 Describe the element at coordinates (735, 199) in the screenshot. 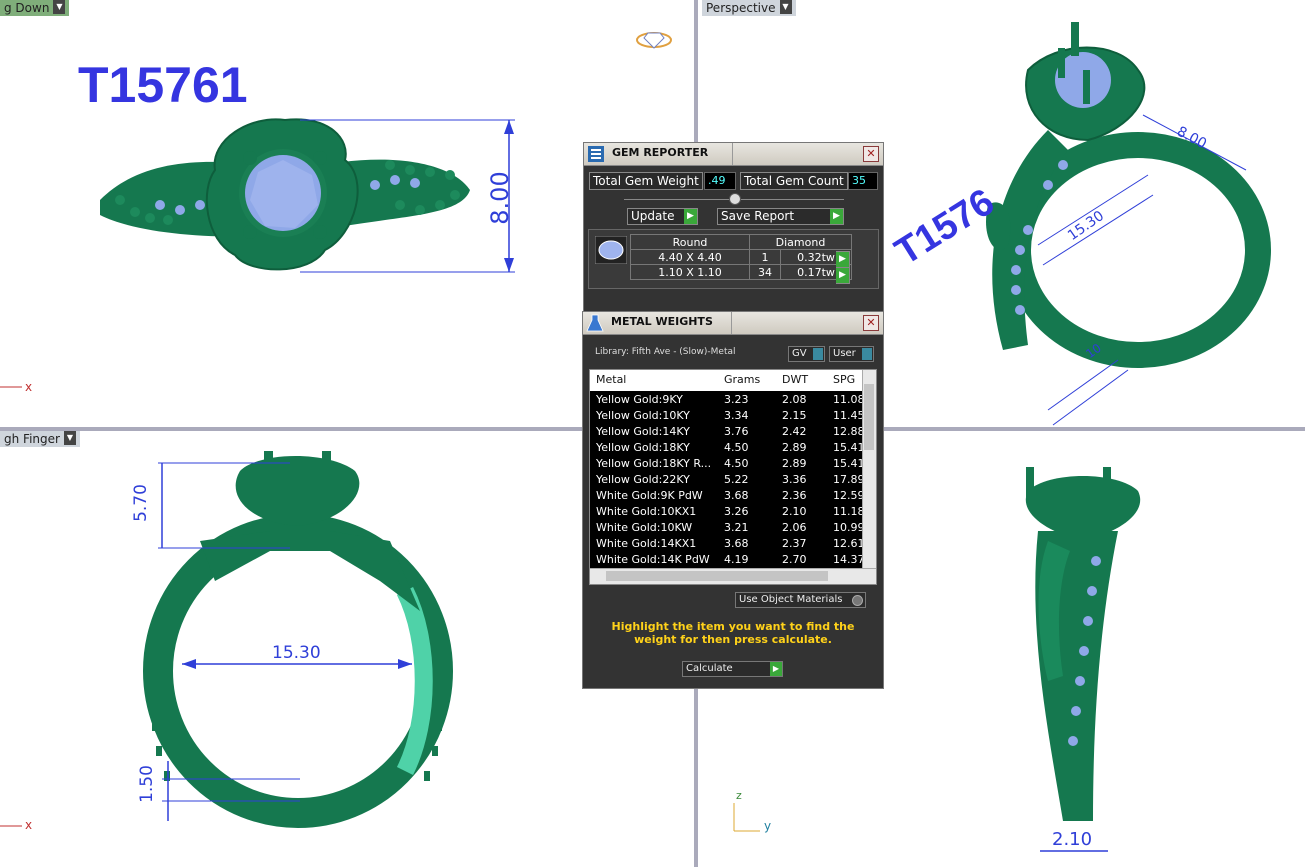

I see `slider-handle` at that location.